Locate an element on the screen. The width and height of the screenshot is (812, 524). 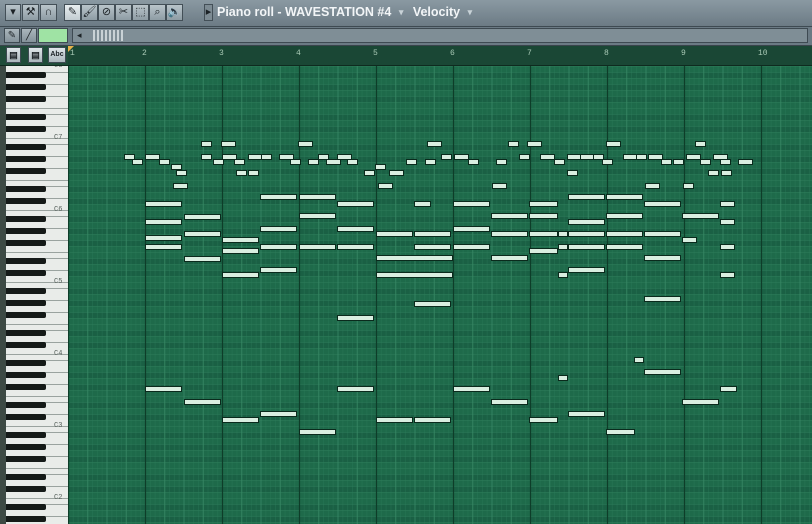
wrench-icon: ⚒ is located at coordinates (30, 12).